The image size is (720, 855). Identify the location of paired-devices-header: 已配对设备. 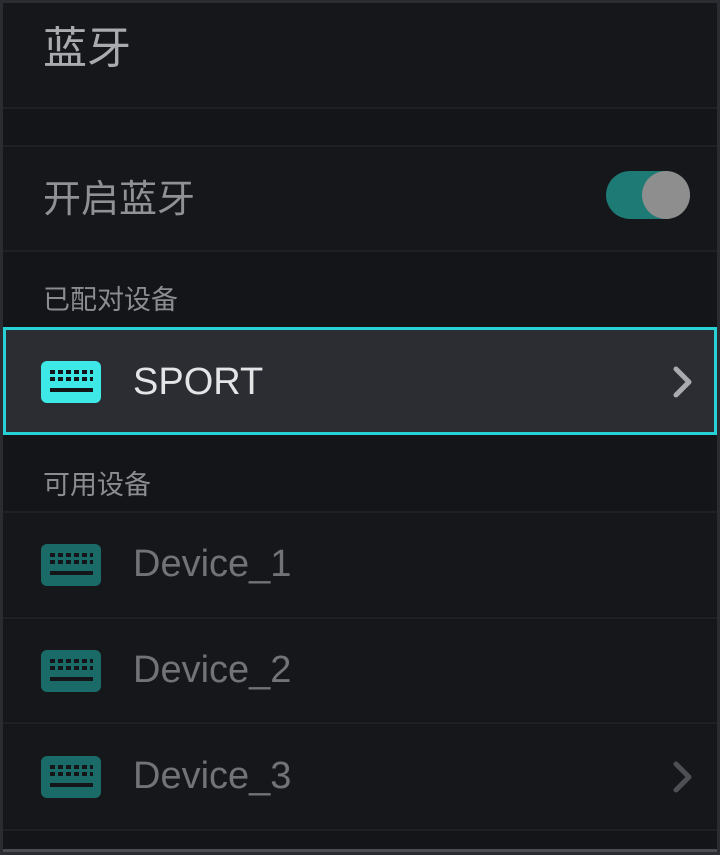
(110, 300).